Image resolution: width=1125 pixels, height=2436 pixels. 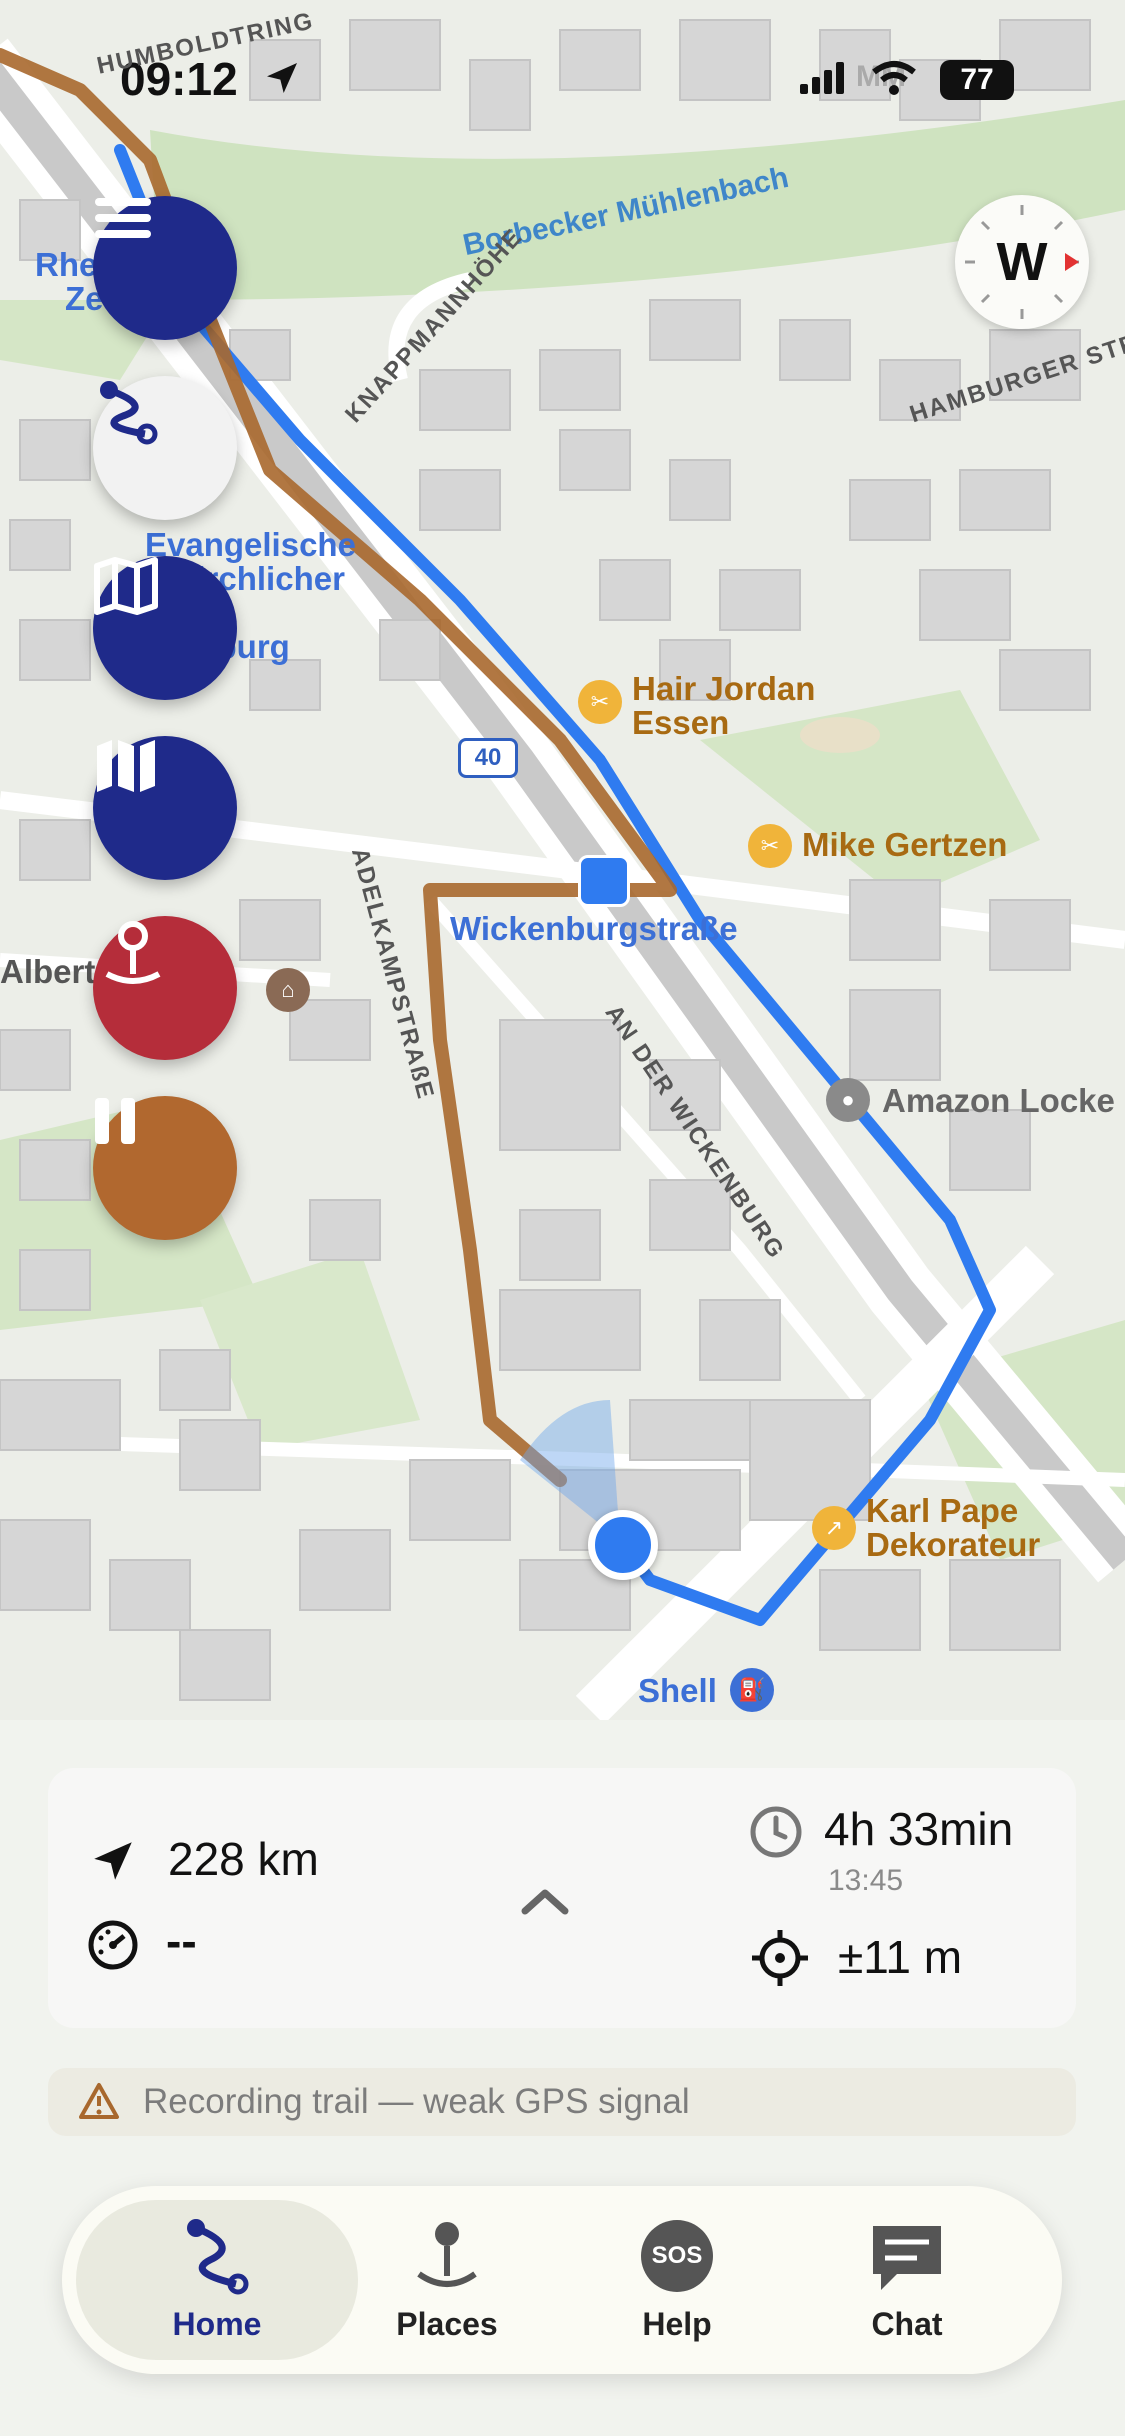 I want to click on poi-karl-pape: Karl Pape Dekorateur, so click(x=953, y=1528).